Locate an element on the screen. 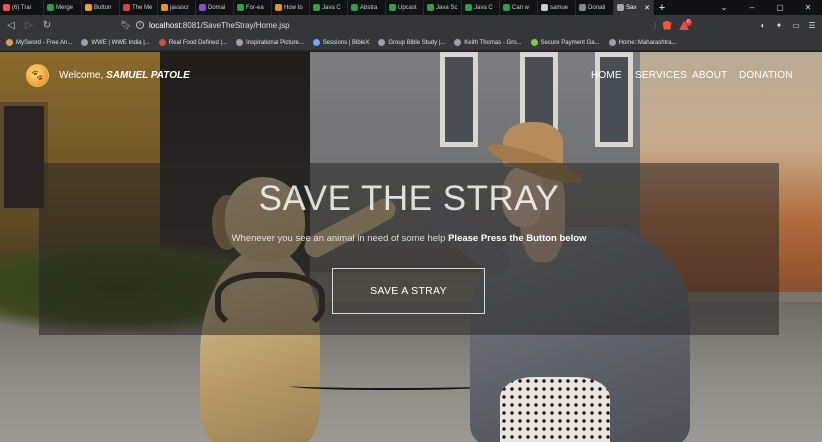  tab: Merge is located at coordinates (63, 7).